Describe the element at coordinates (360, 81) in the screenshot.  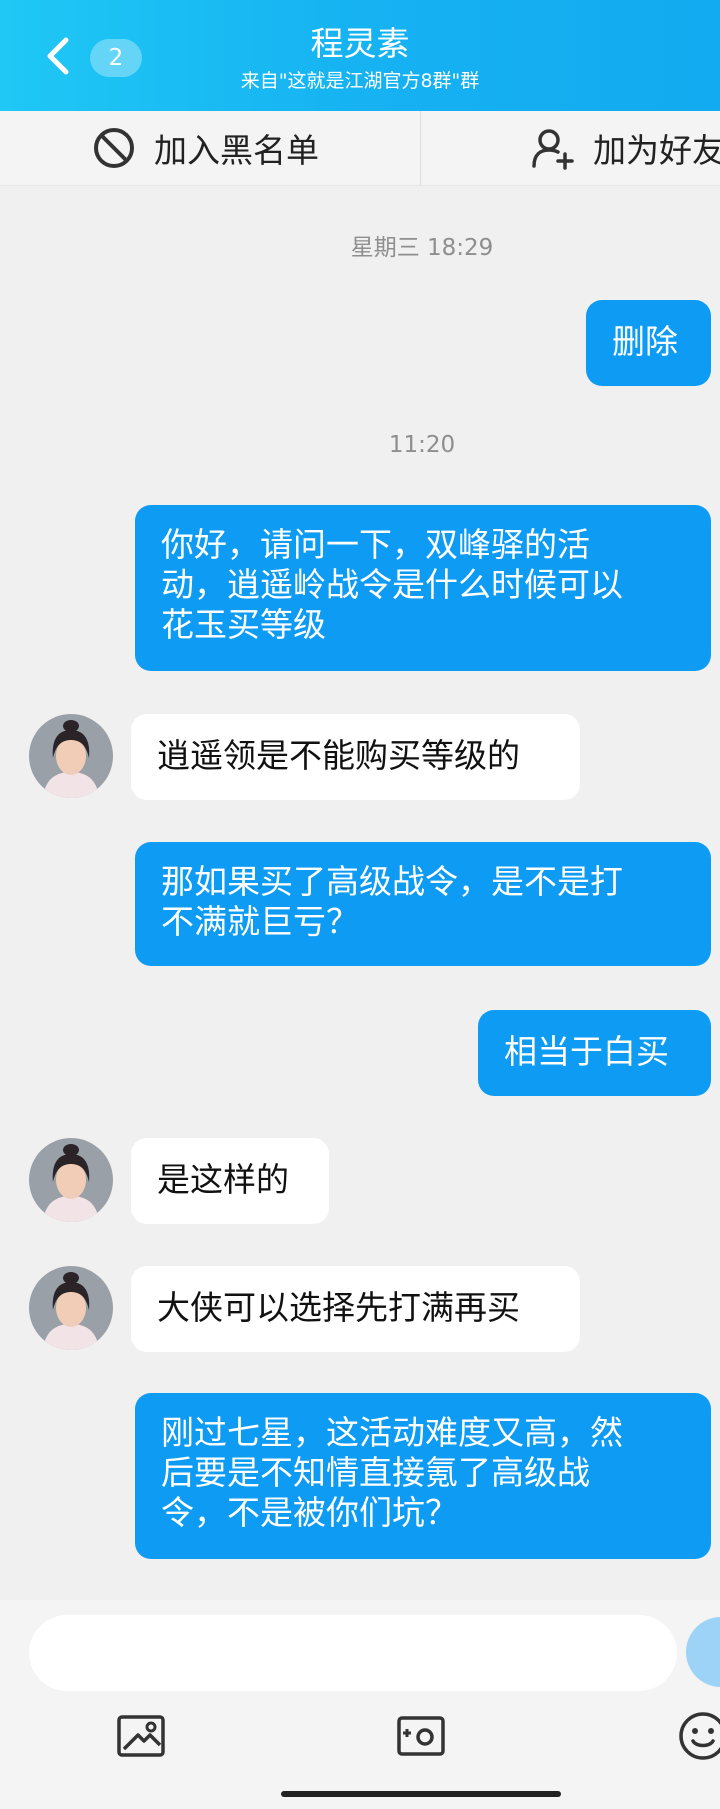
I see `chat-subtitle: 来自"这就是江湖官方8群"群` at that location.